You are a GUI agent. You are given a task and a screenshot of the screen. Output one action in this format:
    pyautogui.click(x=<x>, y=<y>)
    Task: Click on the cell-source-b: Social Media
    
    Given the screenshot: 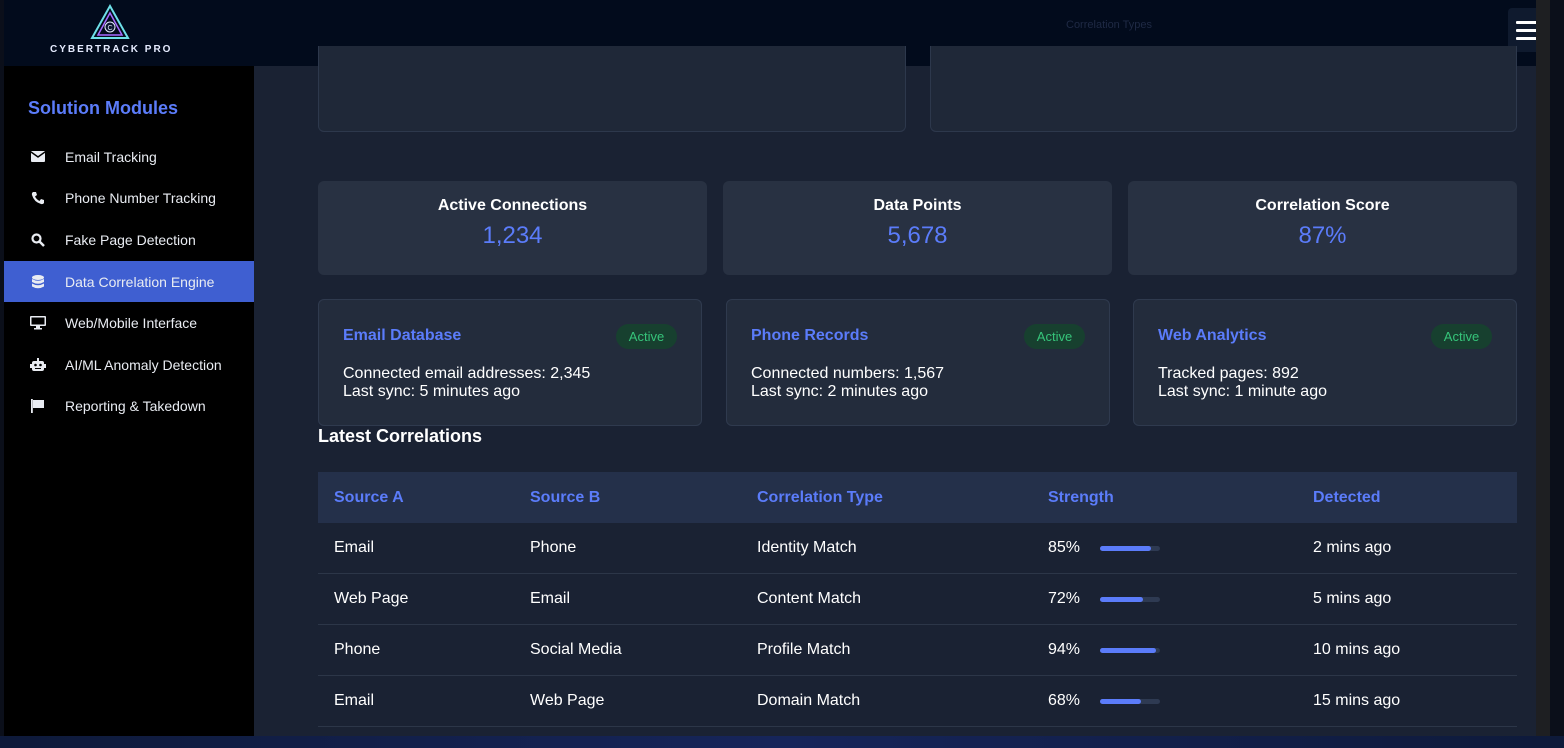 What is the action you would take?
    pyautogui.click(x=576, y=649)
    